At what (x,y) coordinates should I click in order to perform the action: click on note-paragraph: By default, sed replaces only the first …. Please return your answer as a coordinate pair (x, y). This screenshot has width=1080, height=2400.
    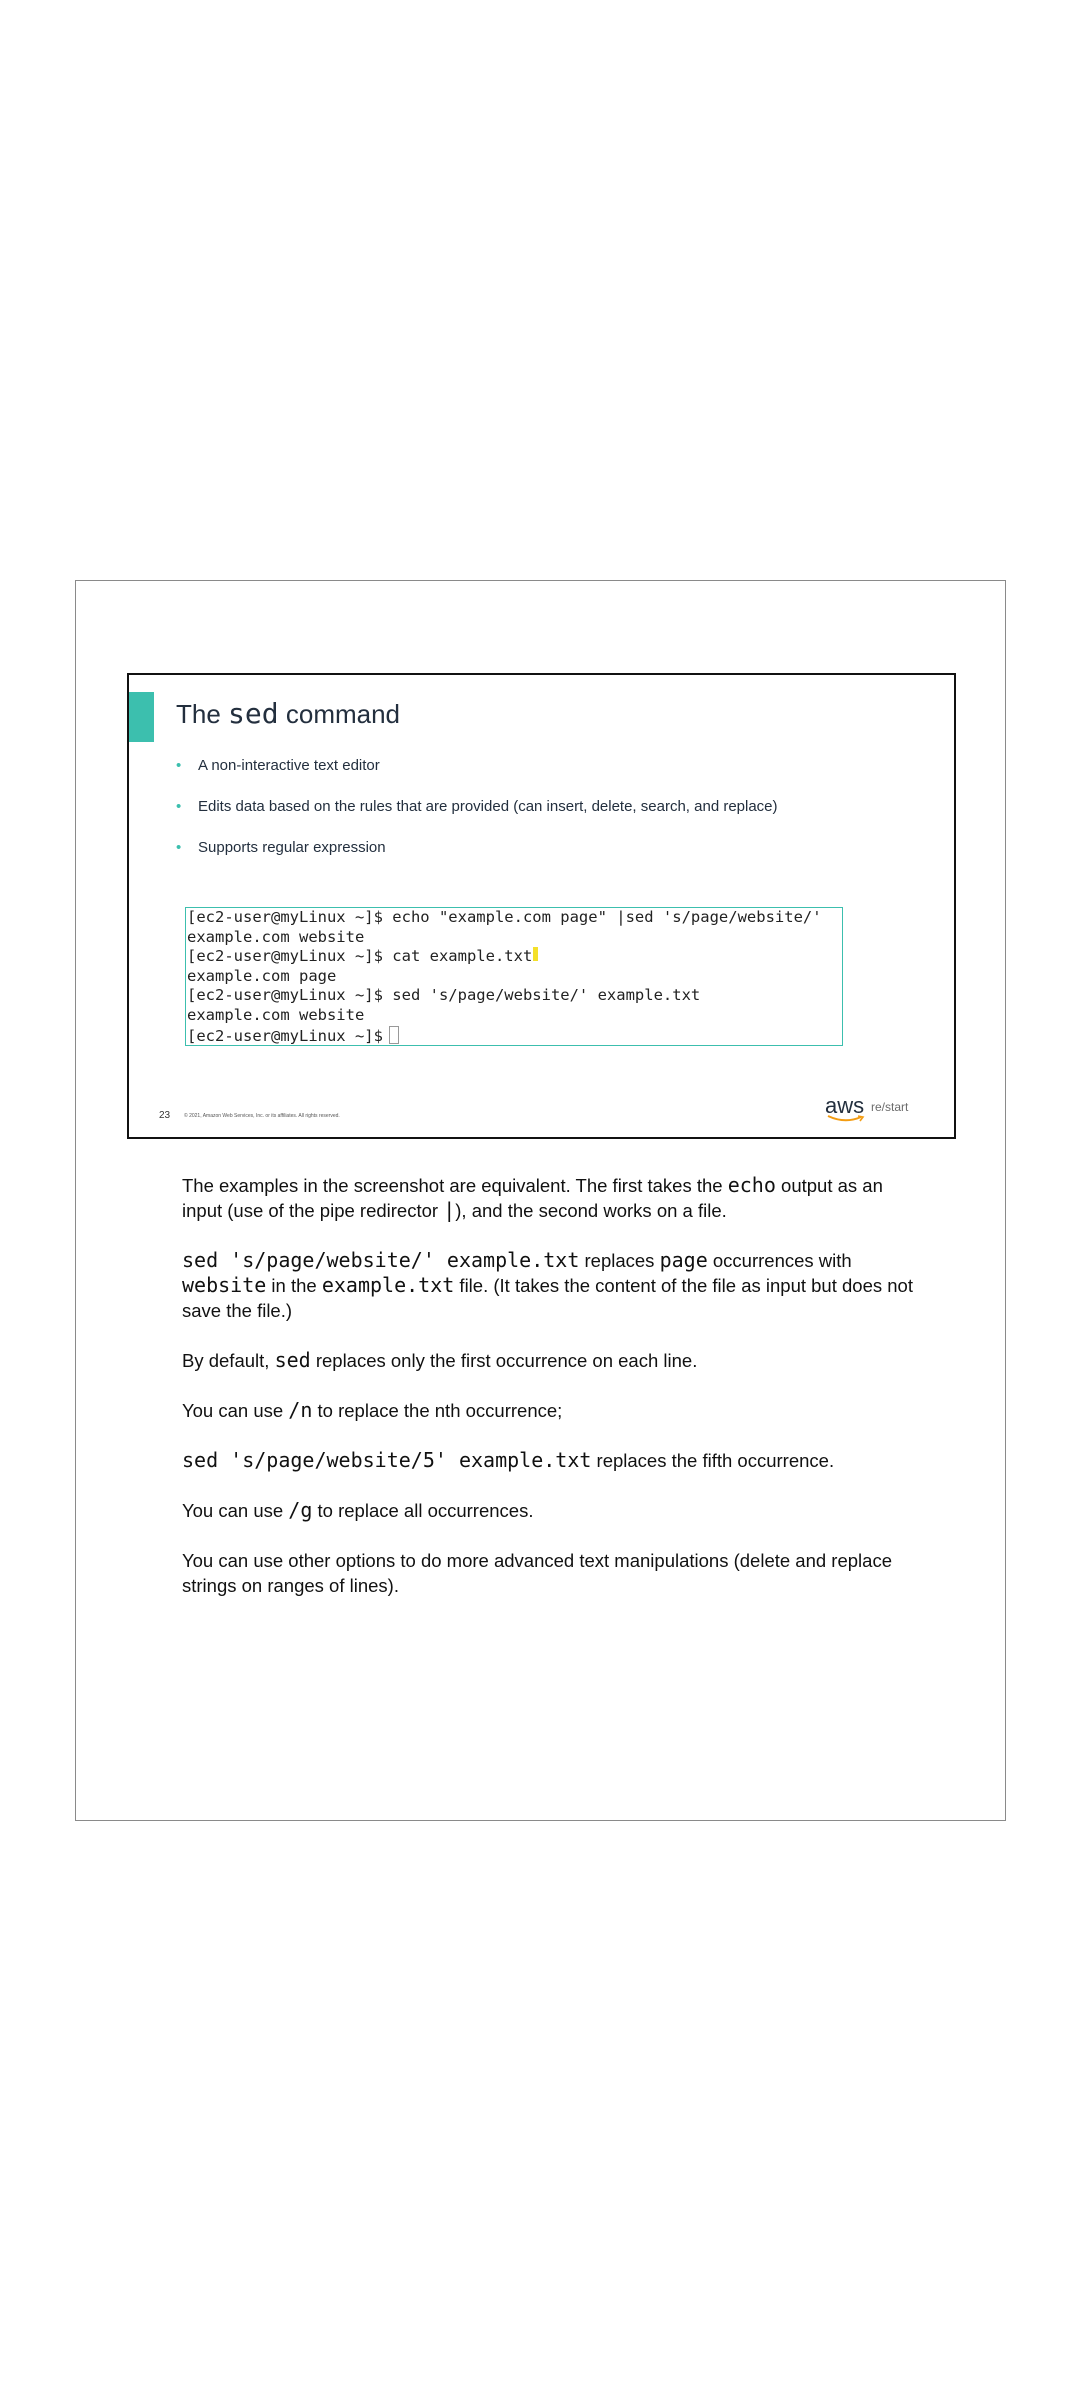
    Looking at the image, I should click on (440, 1360).